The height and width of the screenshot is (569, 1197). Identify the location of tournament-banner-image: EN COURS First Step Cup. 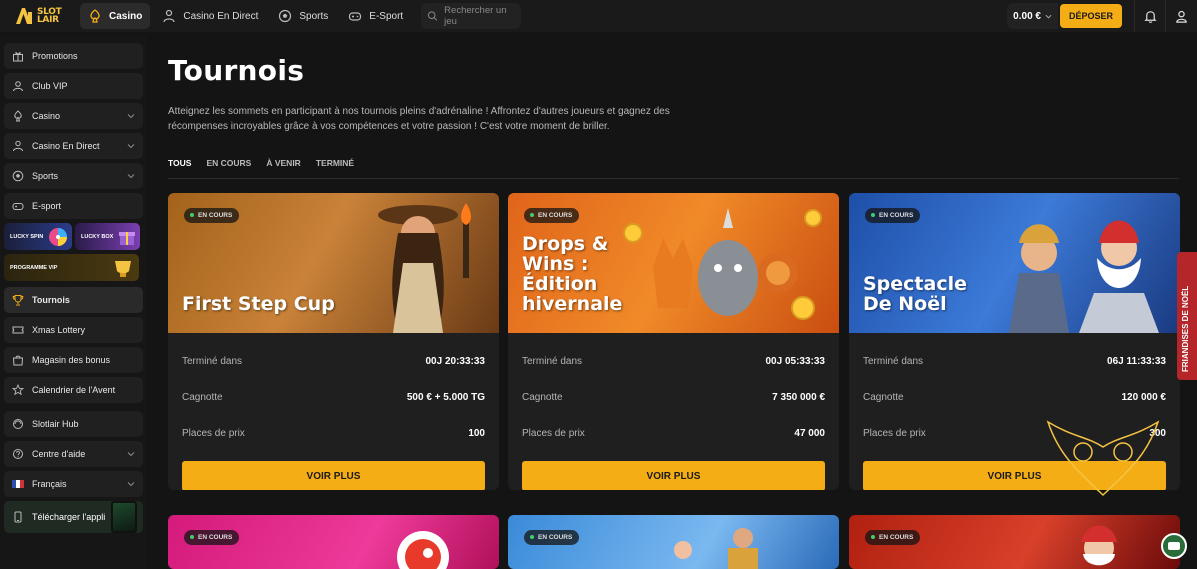
(333, 263).